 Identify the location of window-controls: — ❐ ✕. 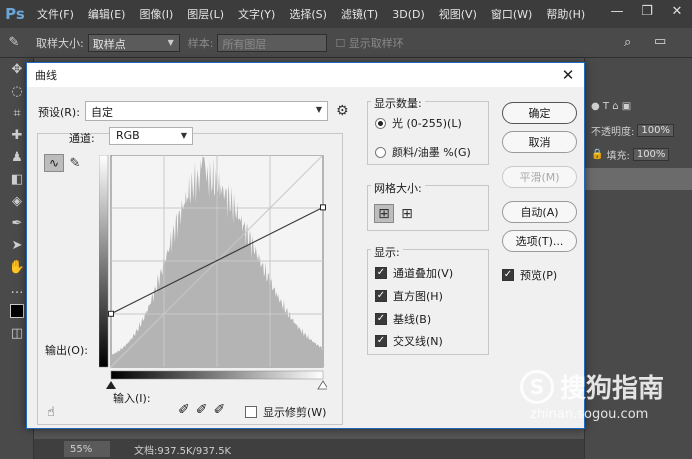
(647, 11).